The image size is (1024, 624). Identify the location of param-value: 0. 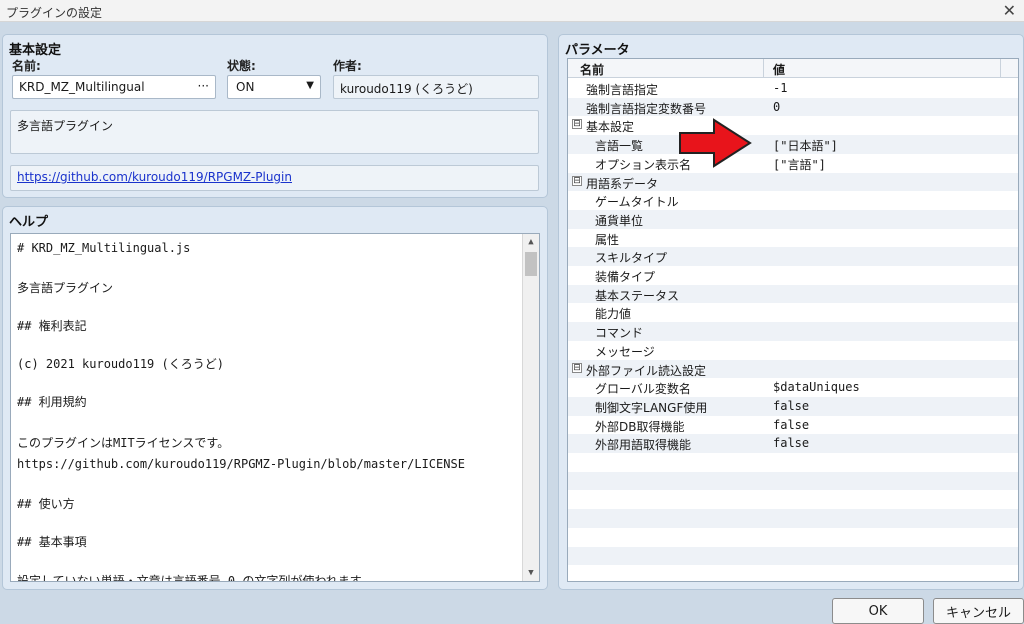
(776, 107).